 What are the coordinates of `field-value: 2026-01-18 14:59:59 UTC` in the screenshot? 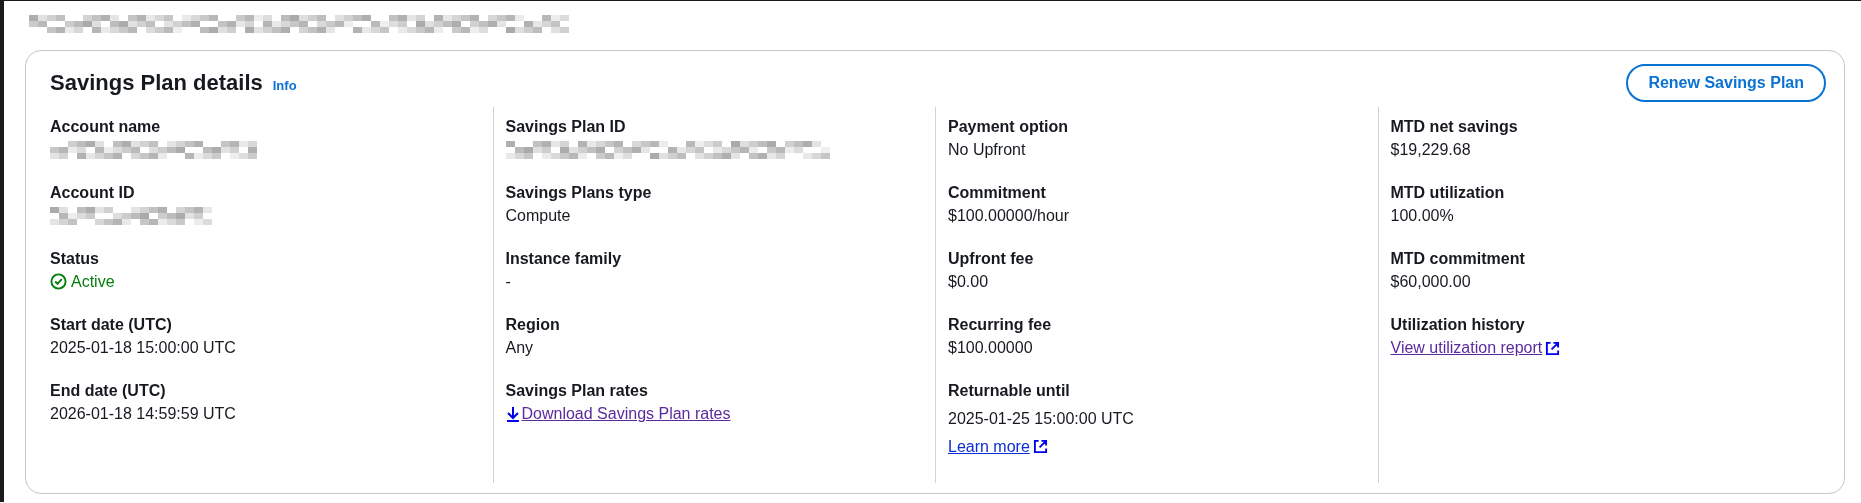 It's located at (143, 414).